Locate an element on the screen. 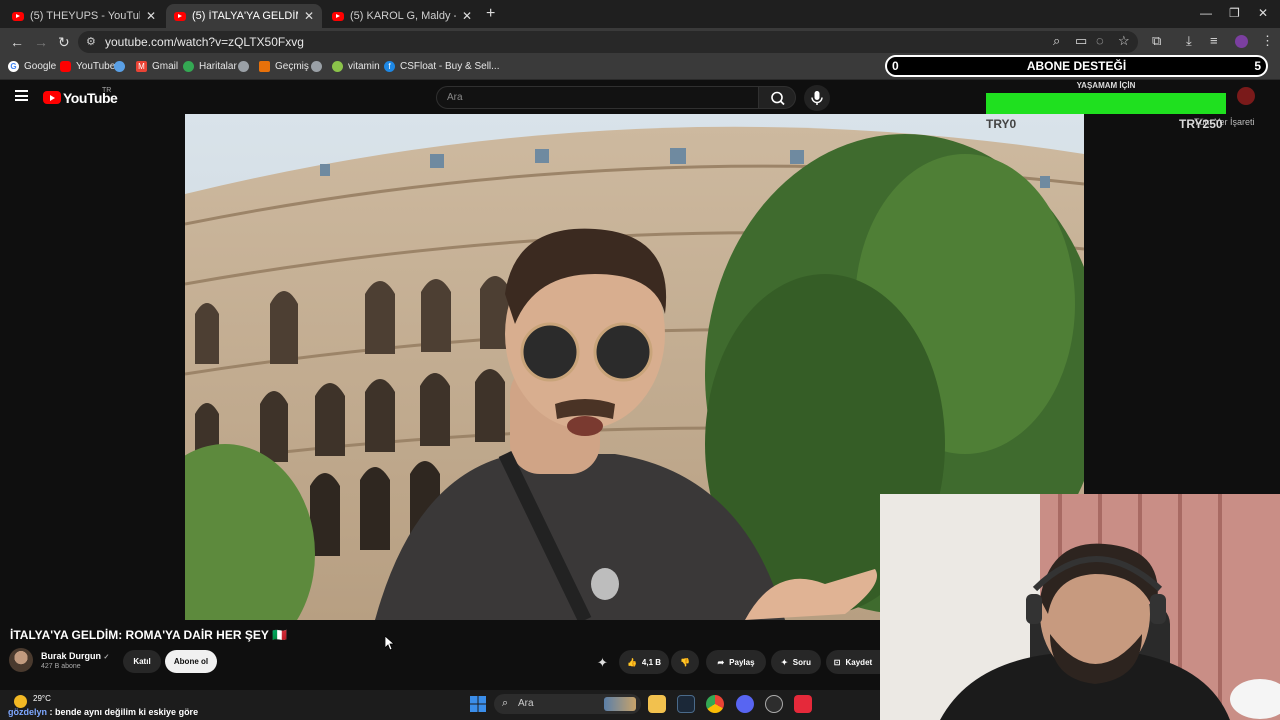 This screenshot has width=1280, height=720. csfloat-icon: f is located at coordinates (389, 66).